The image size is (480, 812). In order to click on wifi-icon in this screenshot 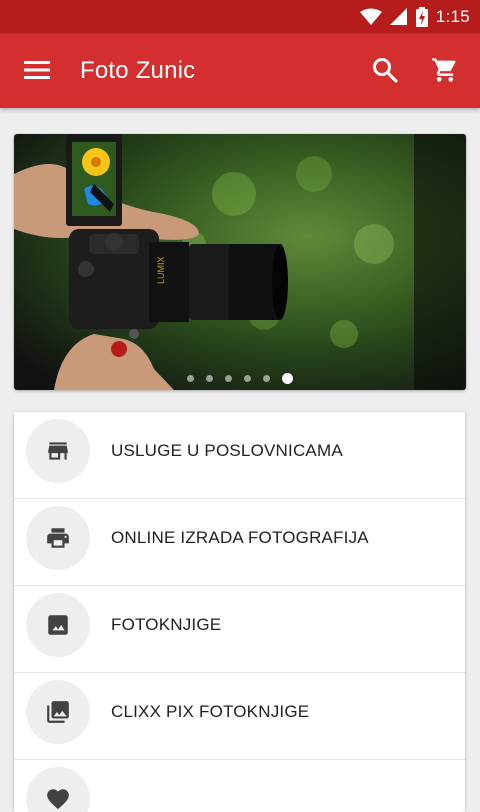, I will do `click(370, 16)`.